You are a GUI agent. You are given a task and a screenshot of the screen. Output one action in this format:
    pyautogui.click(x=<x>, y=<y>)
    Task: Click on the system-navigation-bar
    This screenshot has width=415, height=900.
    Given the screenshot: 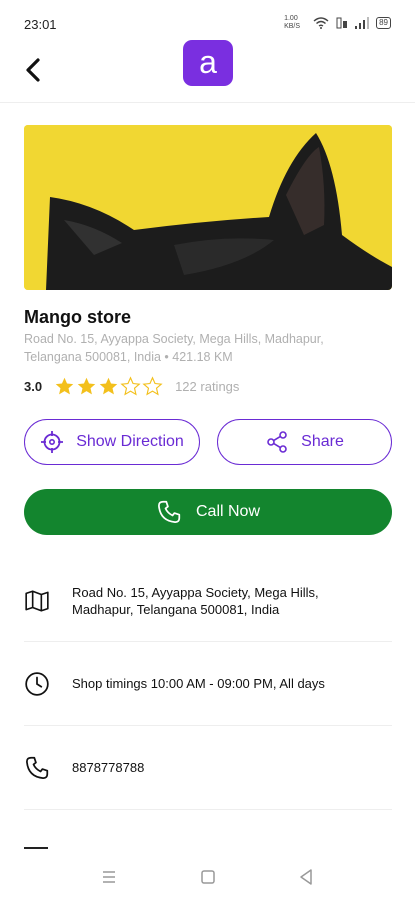 What is the action you would take?
    pyautogui.click(x=207, y=877)
    